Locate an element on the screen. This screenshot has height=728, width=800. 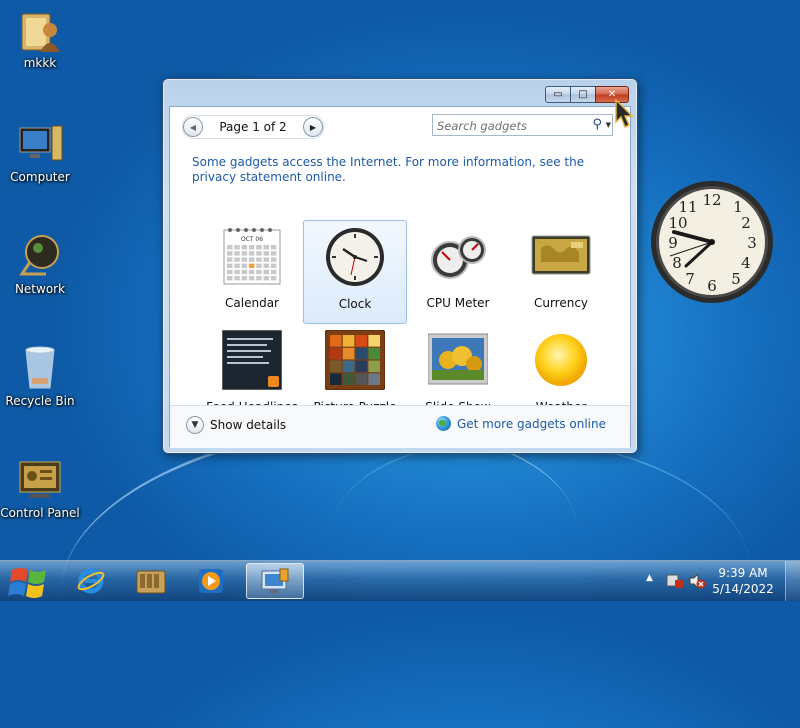
libraries-icon is located at coordinates (151, 582).